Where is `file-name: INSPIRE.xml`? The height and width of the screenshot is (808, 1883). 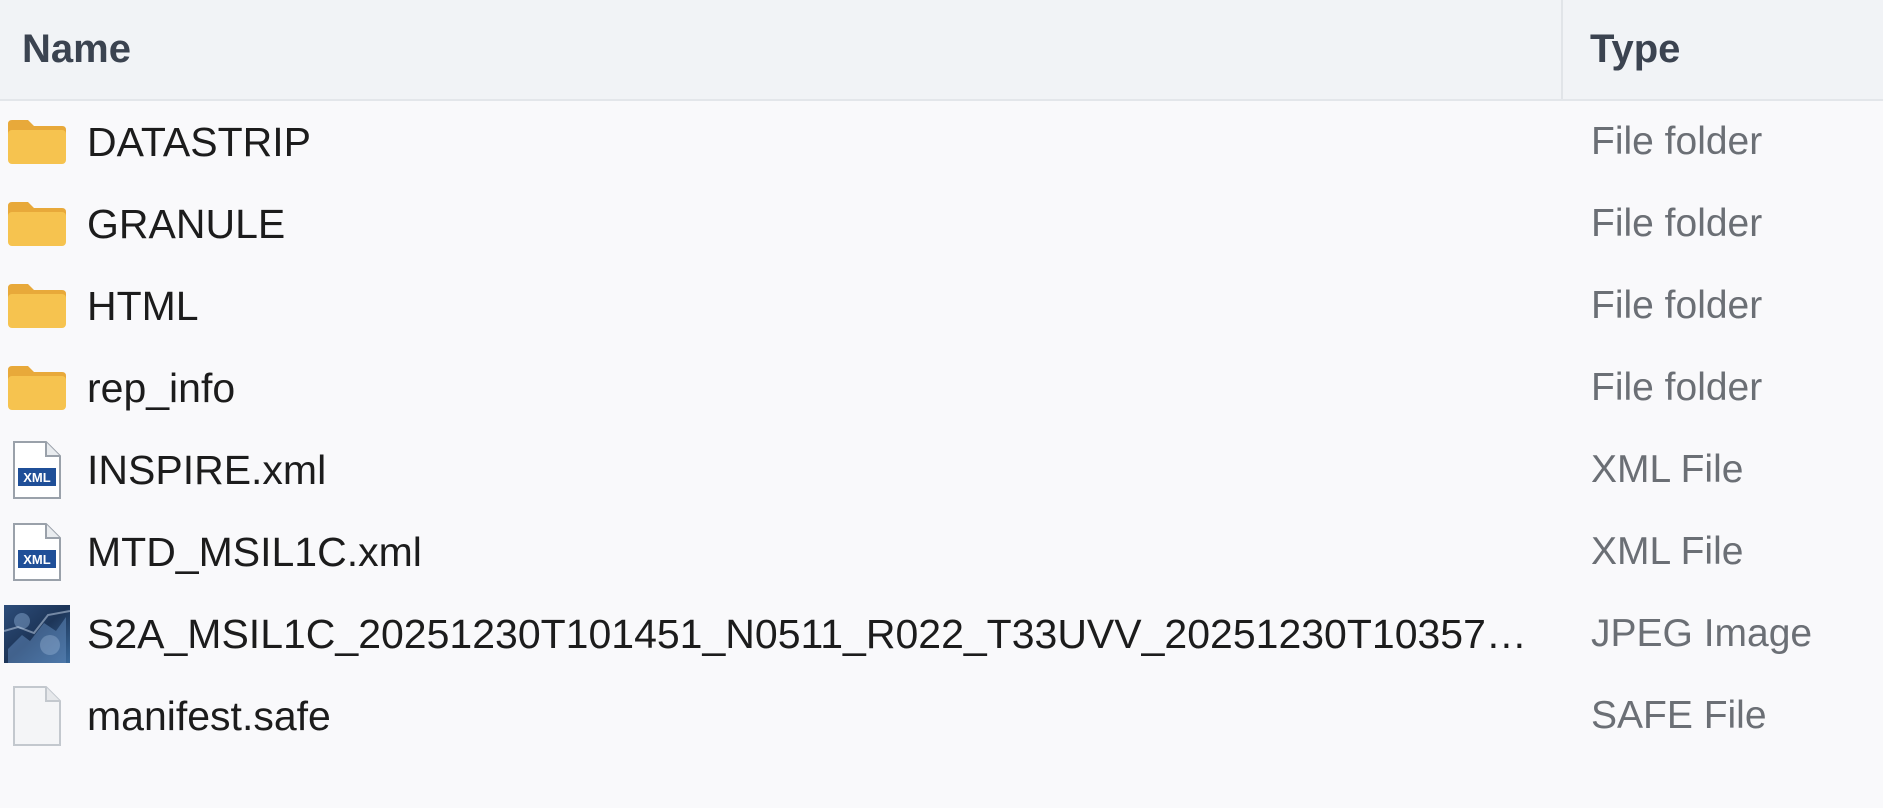 file-name: INSPIRE.xml is located at coordinates (207, 469).